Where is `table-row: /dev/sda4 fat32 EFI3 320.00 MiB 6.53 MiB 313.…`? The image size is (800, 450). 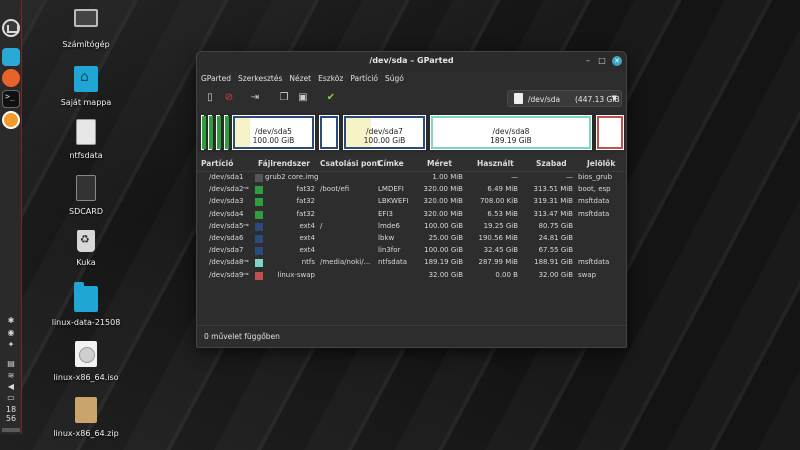 table-row: /dev/sda4 fat32 EFI3 320.00 MiB 6.53 MiB 313.… is located at coordinates (411, 215).